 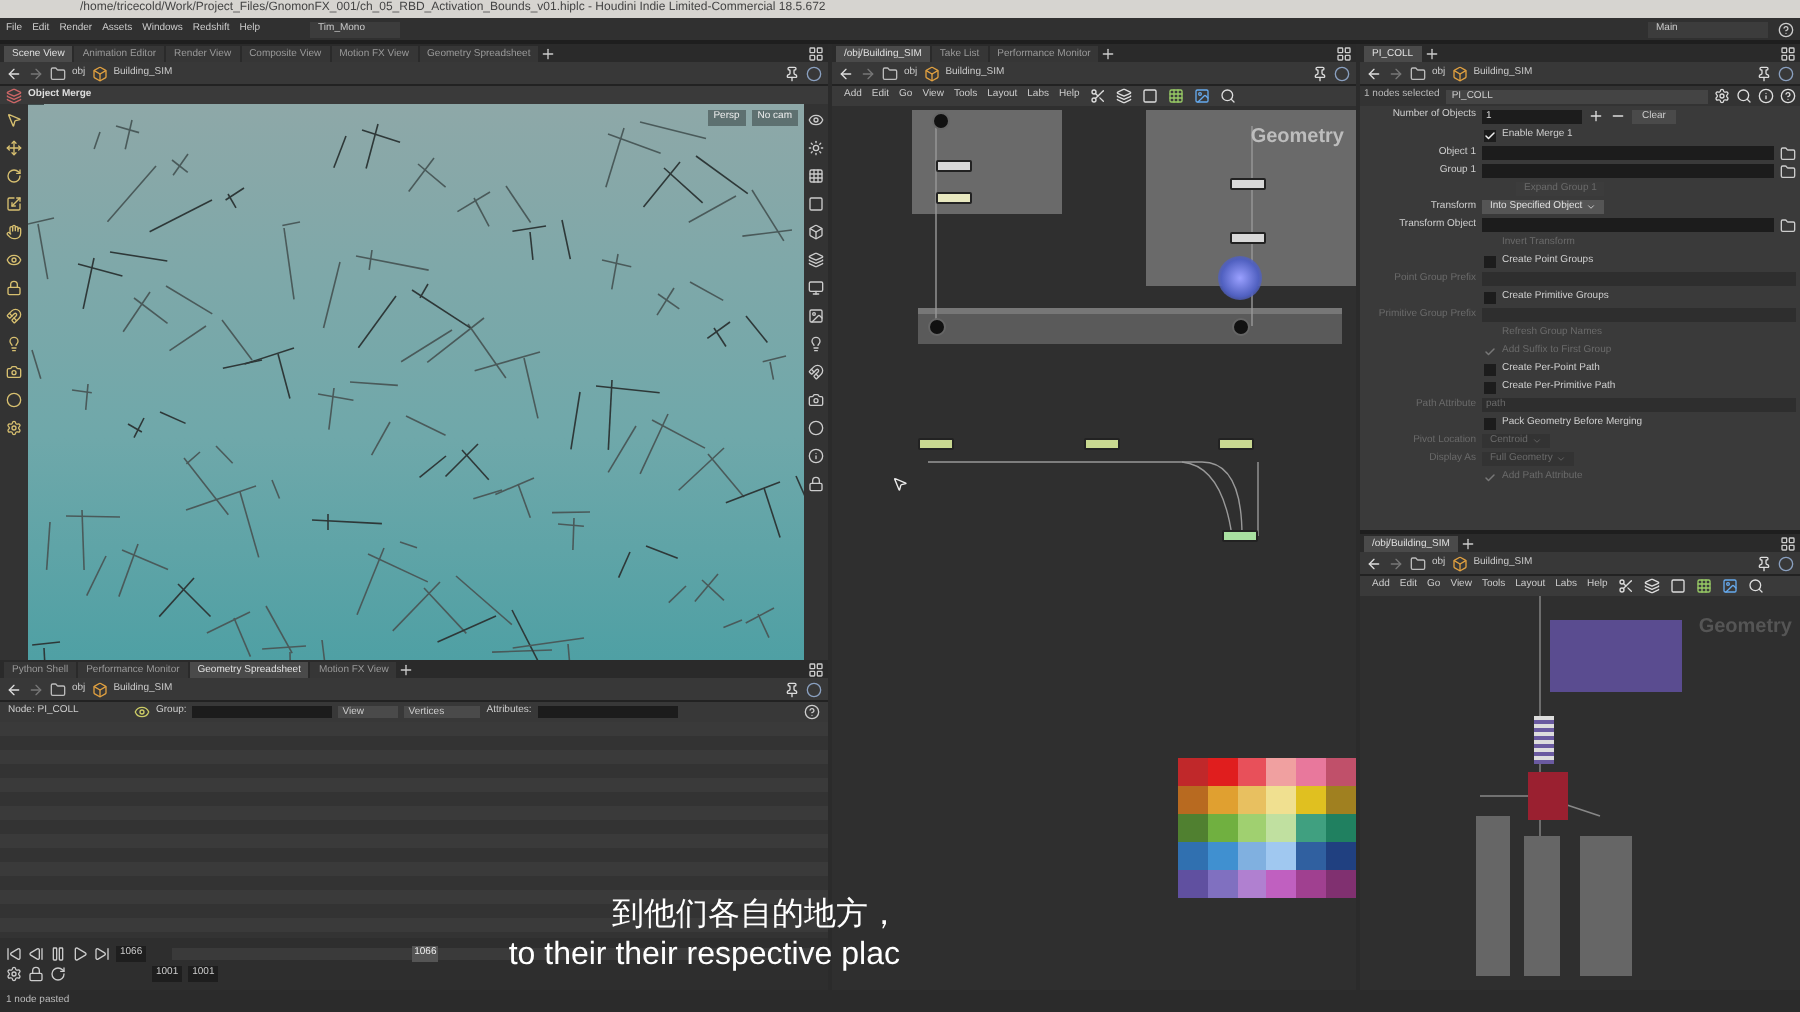 What do you see at coordinates (1766, 96) in the screenshot?
I see `info-icon` at bounding box center [1766, 96].